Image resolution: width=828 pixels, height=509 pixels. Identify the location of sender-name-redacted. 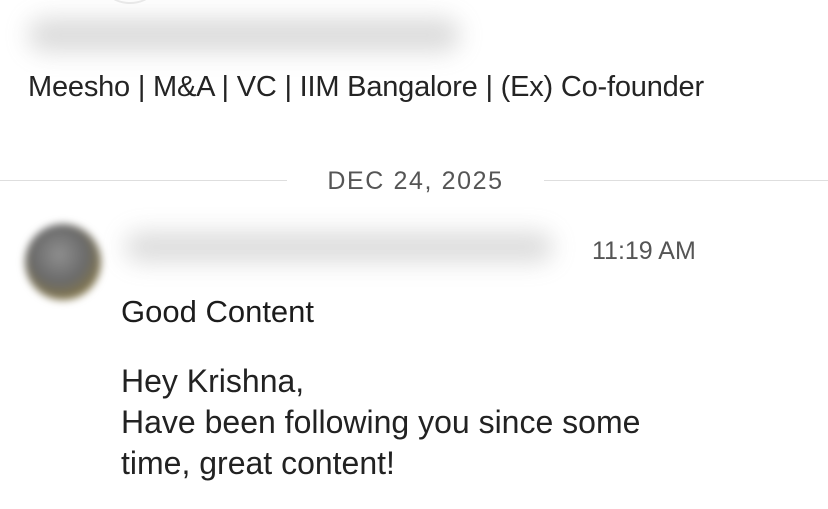
(339, 247).